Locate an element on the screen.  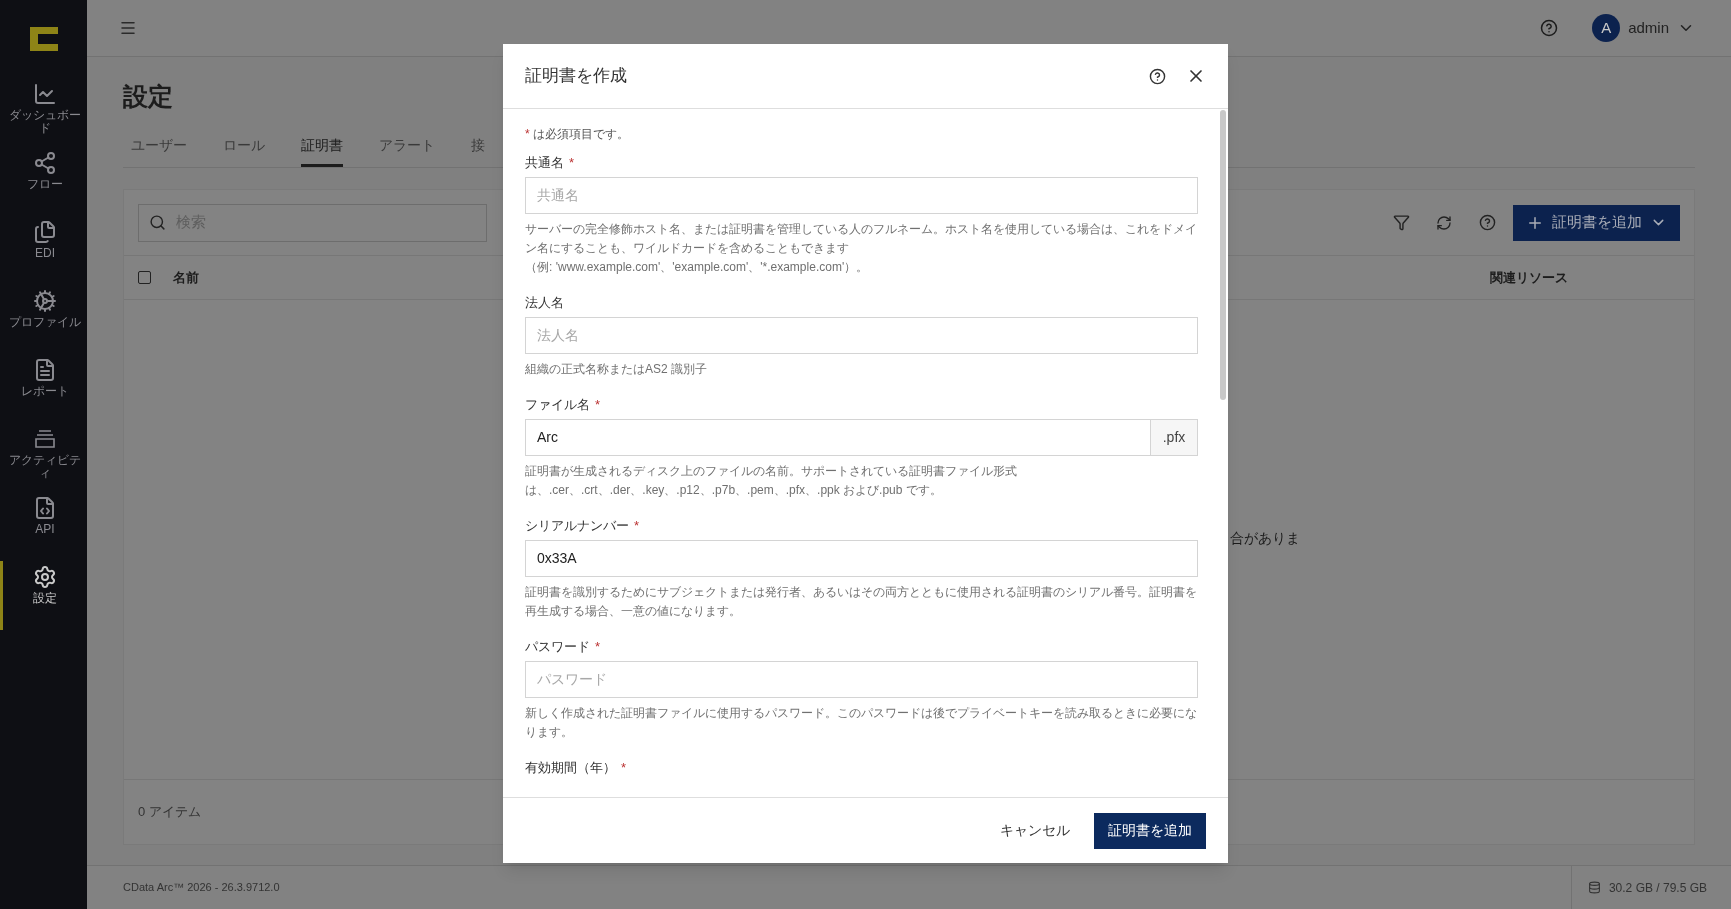
help-text: 新しく作成された証明書ファイルに使用するパスワード。このパスワードは後でプライベートキーを読み取るときに必要になります。 is located at coordinates (861, 723).